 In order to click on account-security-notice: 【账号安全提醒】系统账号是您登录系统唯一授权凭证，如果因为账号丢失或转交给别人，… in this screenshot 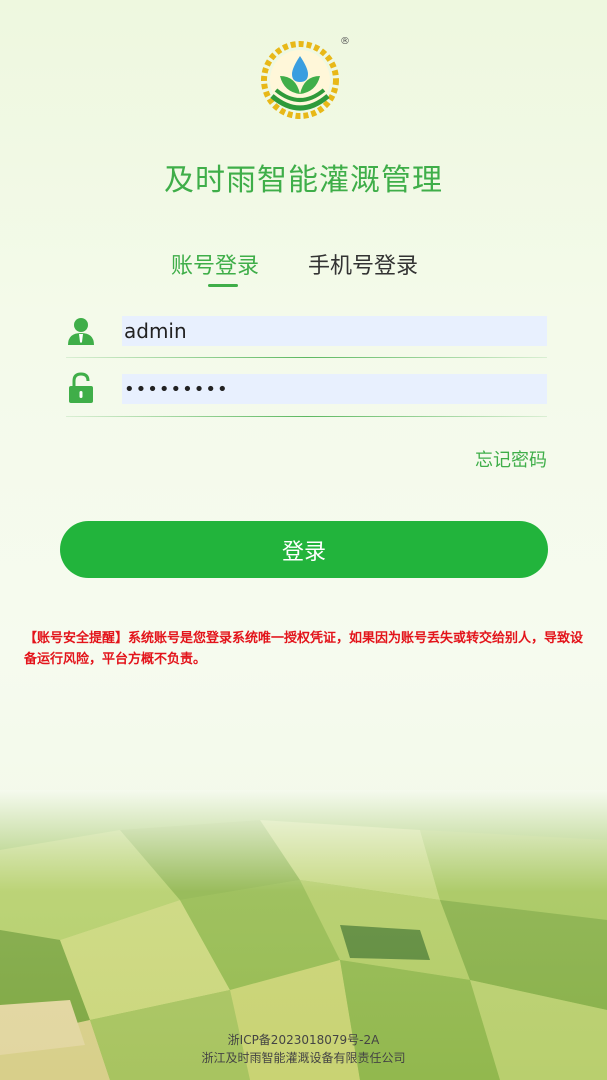, I will do `click(304, 649)`.